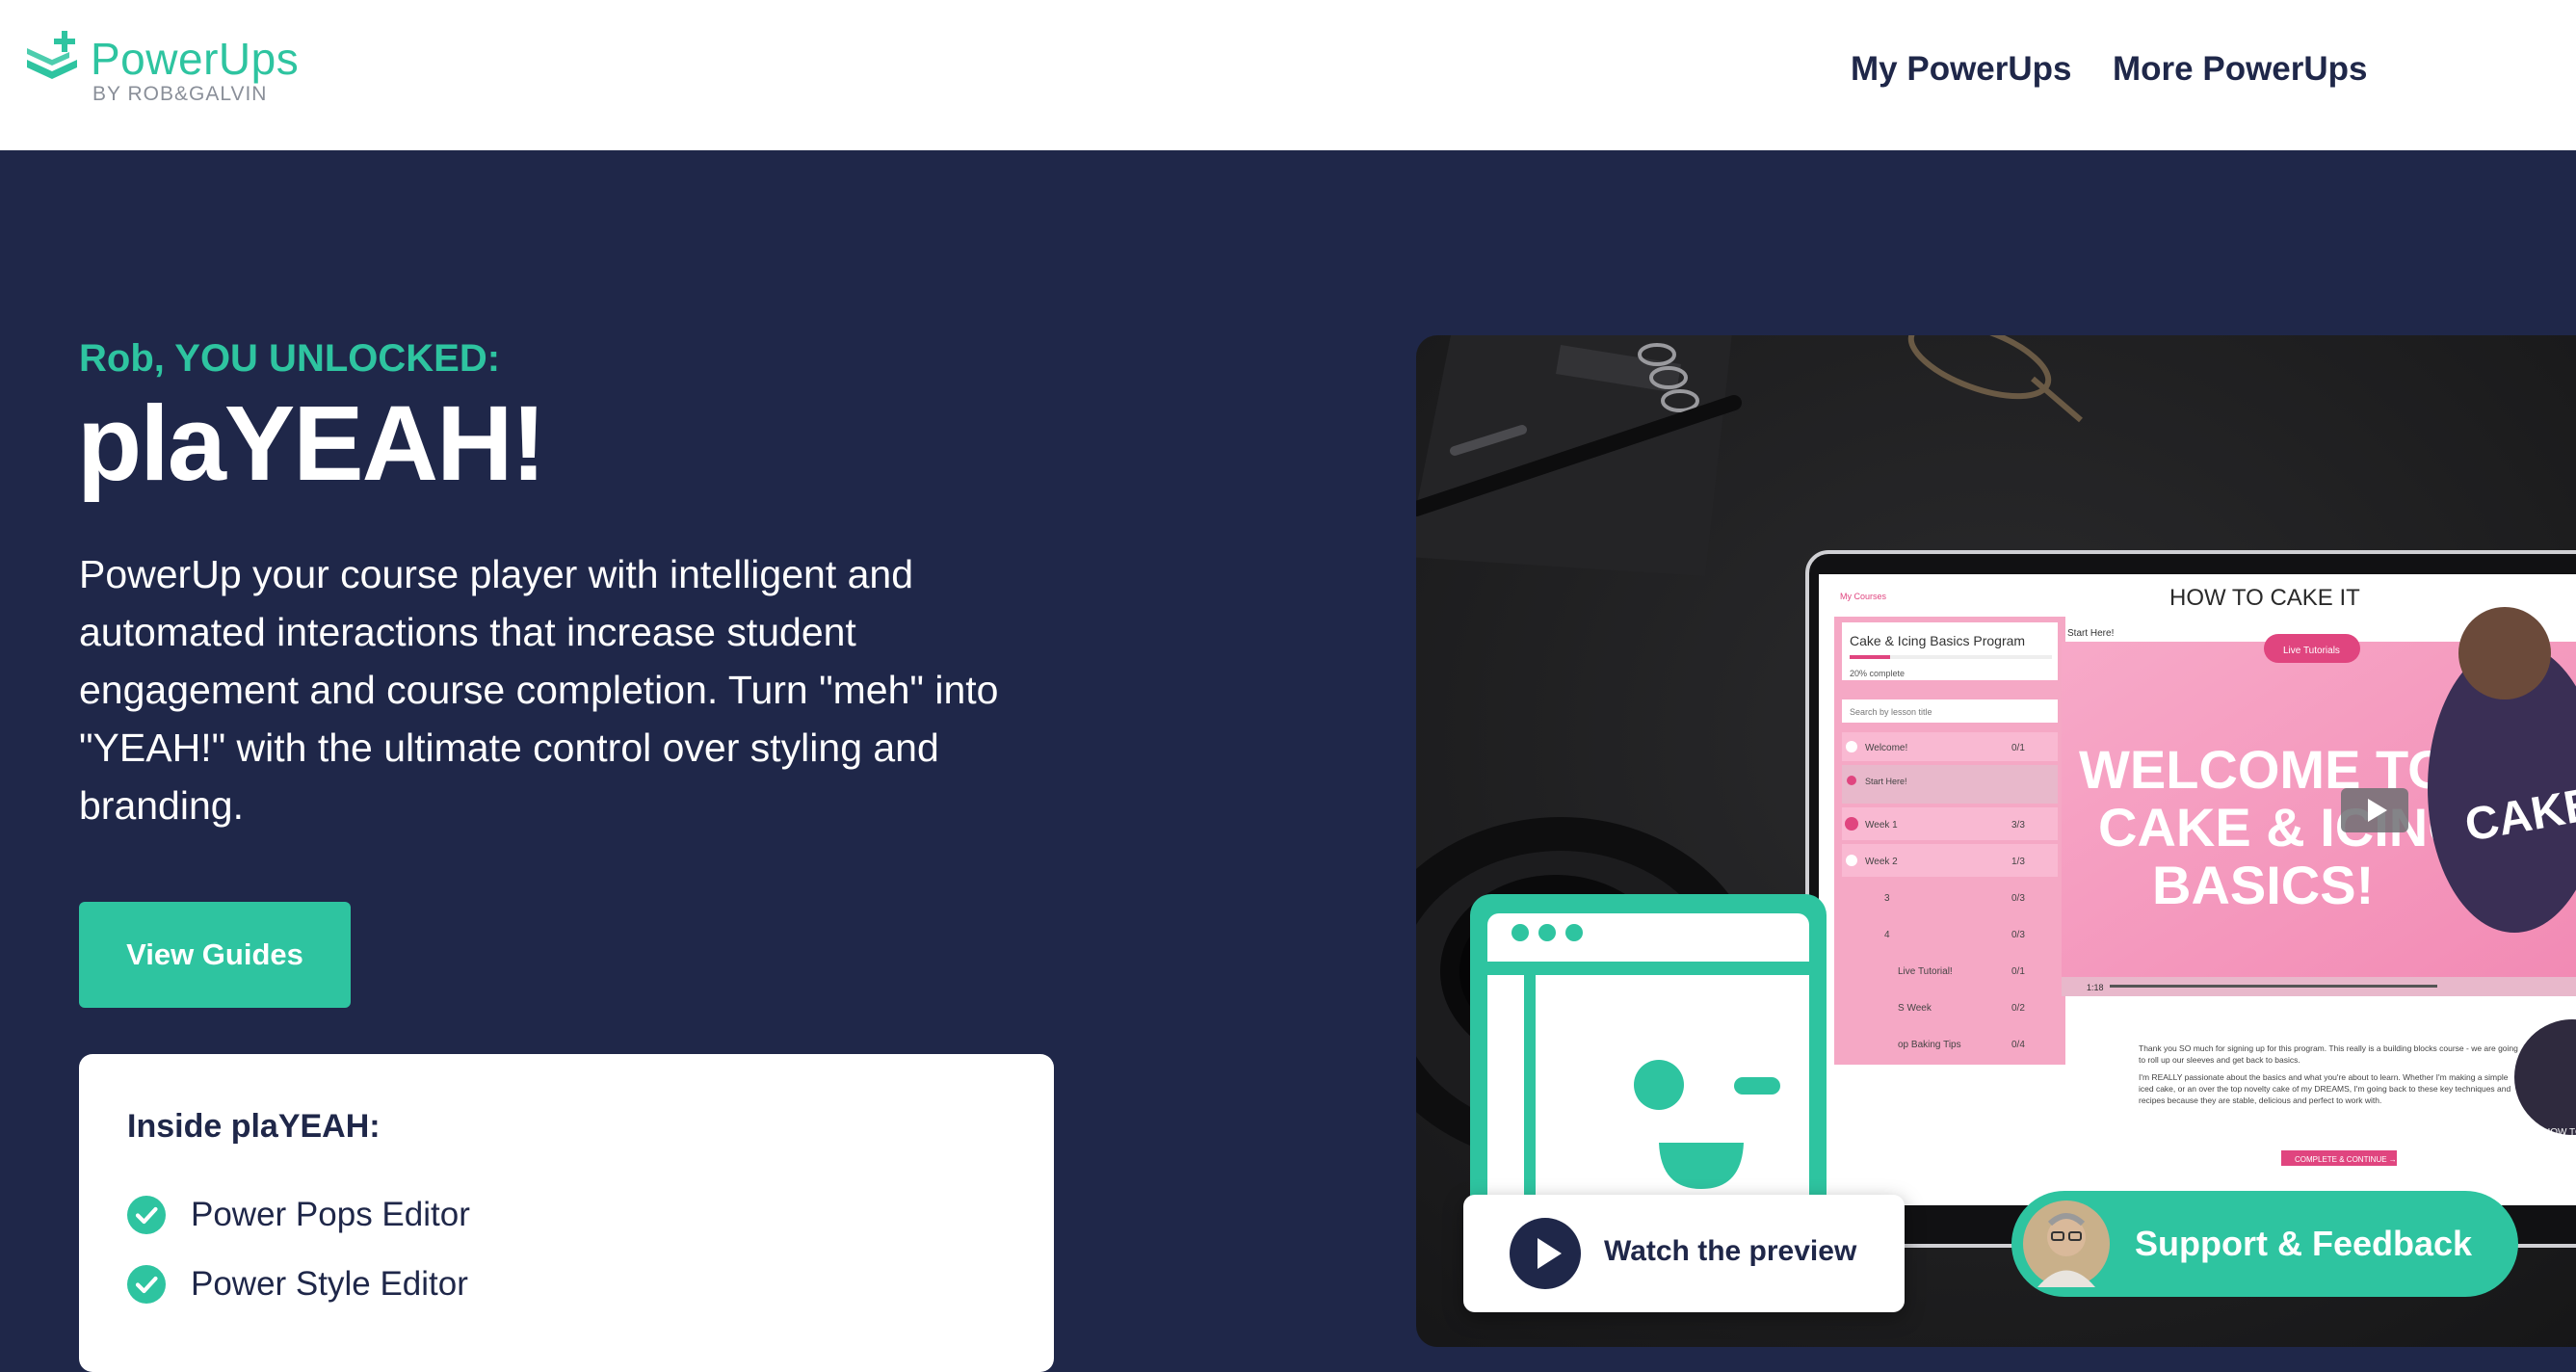 This screenshot has height=1372, width=2576. What do you see at coordinates (2284, 827) in the screenshot?
I see `svg-text: CAKE & ICING` at bounding box center [2284, 827].